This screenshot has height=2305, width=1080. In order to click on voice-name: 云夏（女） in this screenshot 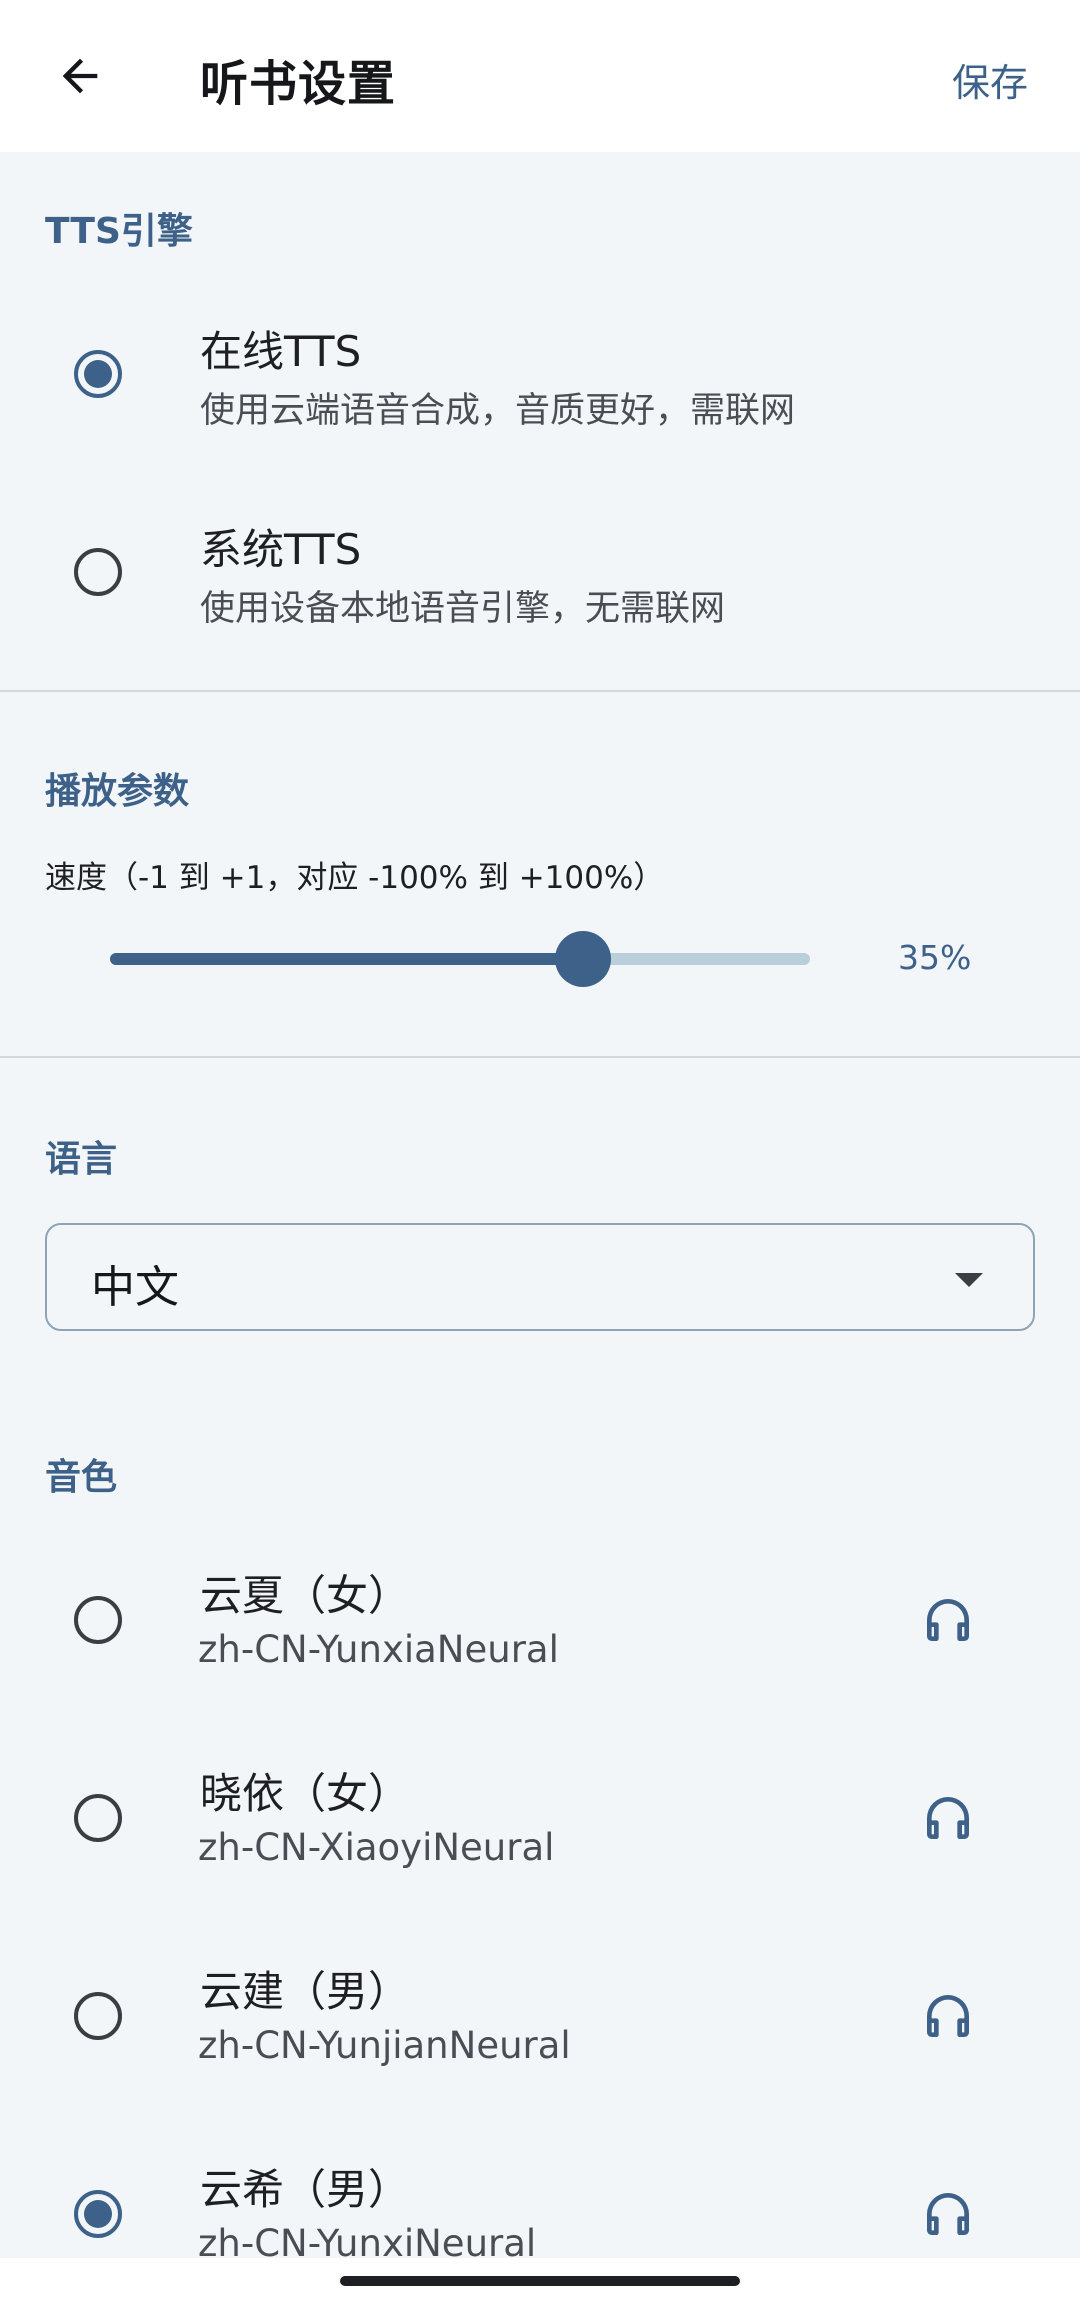, I will do `click(305, 1595)`.